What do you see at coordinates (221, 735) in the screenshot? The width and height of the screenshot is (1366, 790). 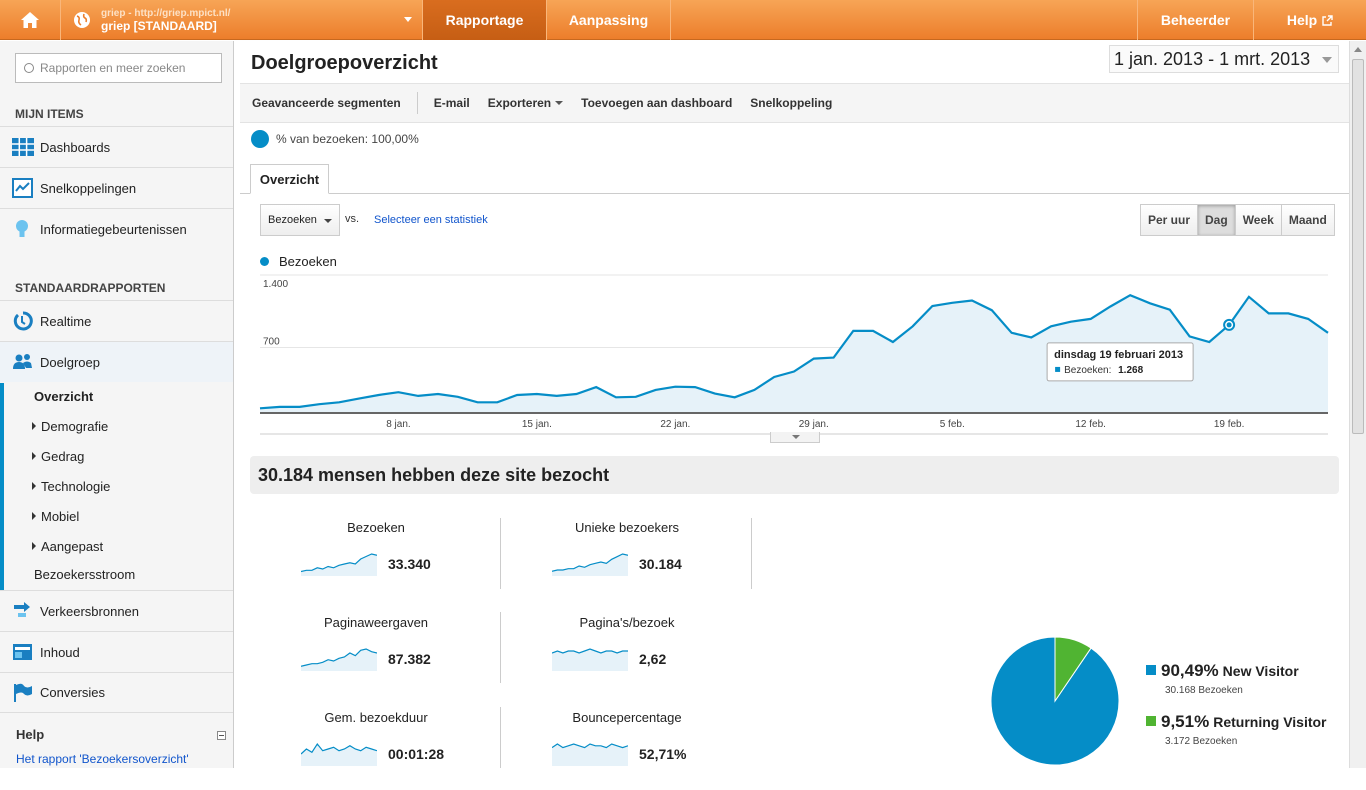 I see `collapse-icon` at bounding box center [221, 735].